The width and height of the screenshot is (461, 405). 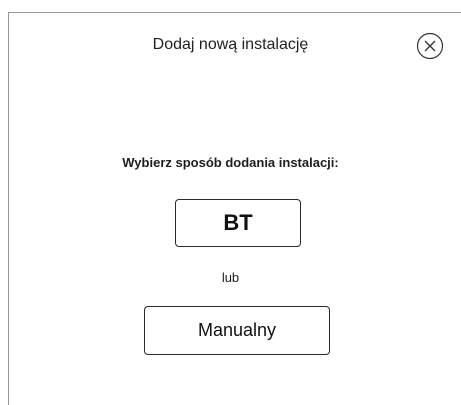 What do you see at coordinates (8, 208) in the screenshot?
I see `dialog-border-left` at bounding box center [8, 208].